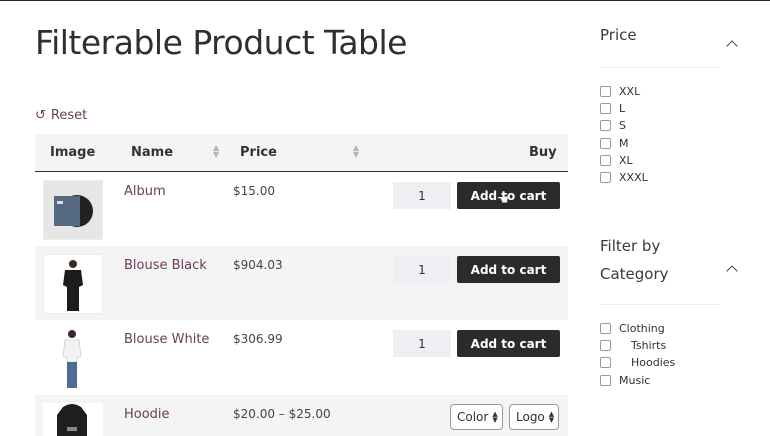 The image size is (770, 436). I want to click on product-image-blouse-black, so click(73, 284).